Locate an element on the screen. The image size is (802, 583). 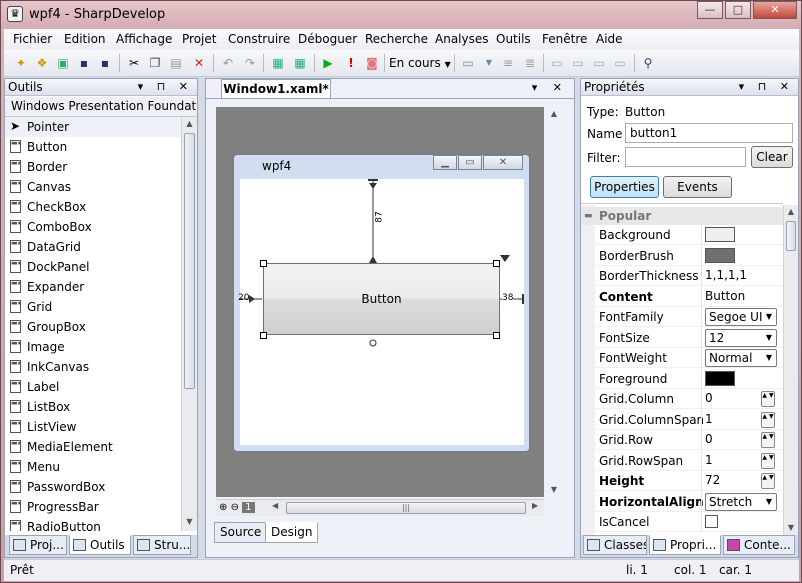
save-icon: ▪ is located at coordinates (84, 63).